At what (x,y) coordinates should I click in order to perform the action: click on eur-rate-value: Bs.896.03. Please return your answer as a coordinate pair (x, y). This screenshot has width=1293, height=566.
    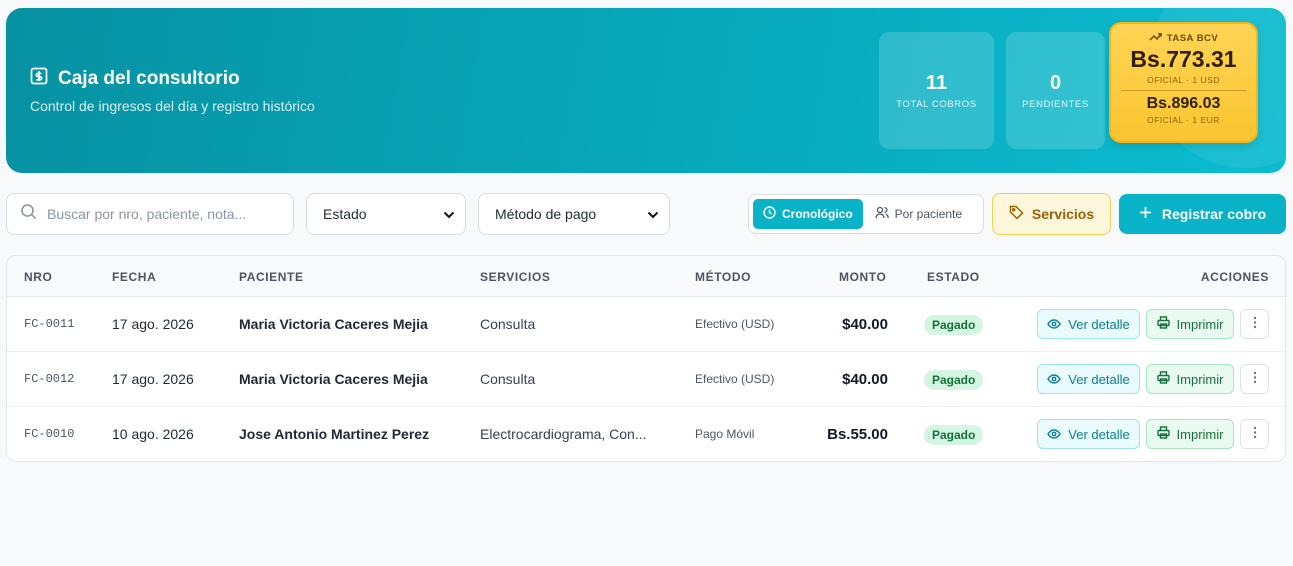
    Looking at the image, I should click on (1183, 103).